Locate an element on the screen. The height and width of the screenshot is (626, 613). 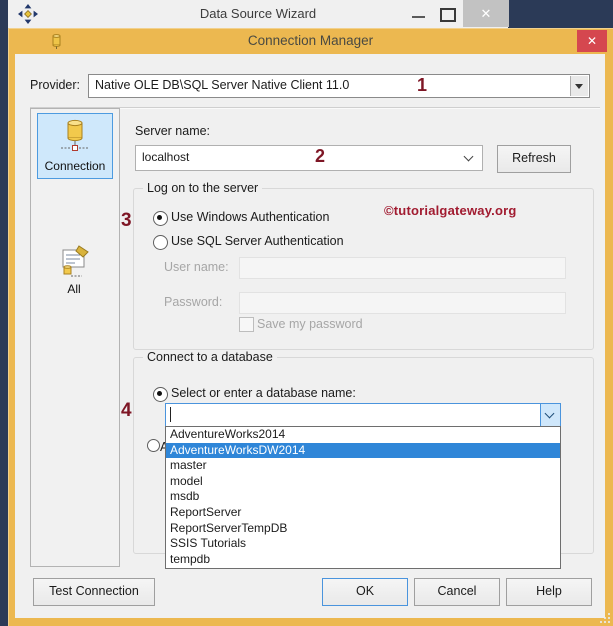
watermark-text: ©tutorialgateway.org is located at coordinates (450, 210).